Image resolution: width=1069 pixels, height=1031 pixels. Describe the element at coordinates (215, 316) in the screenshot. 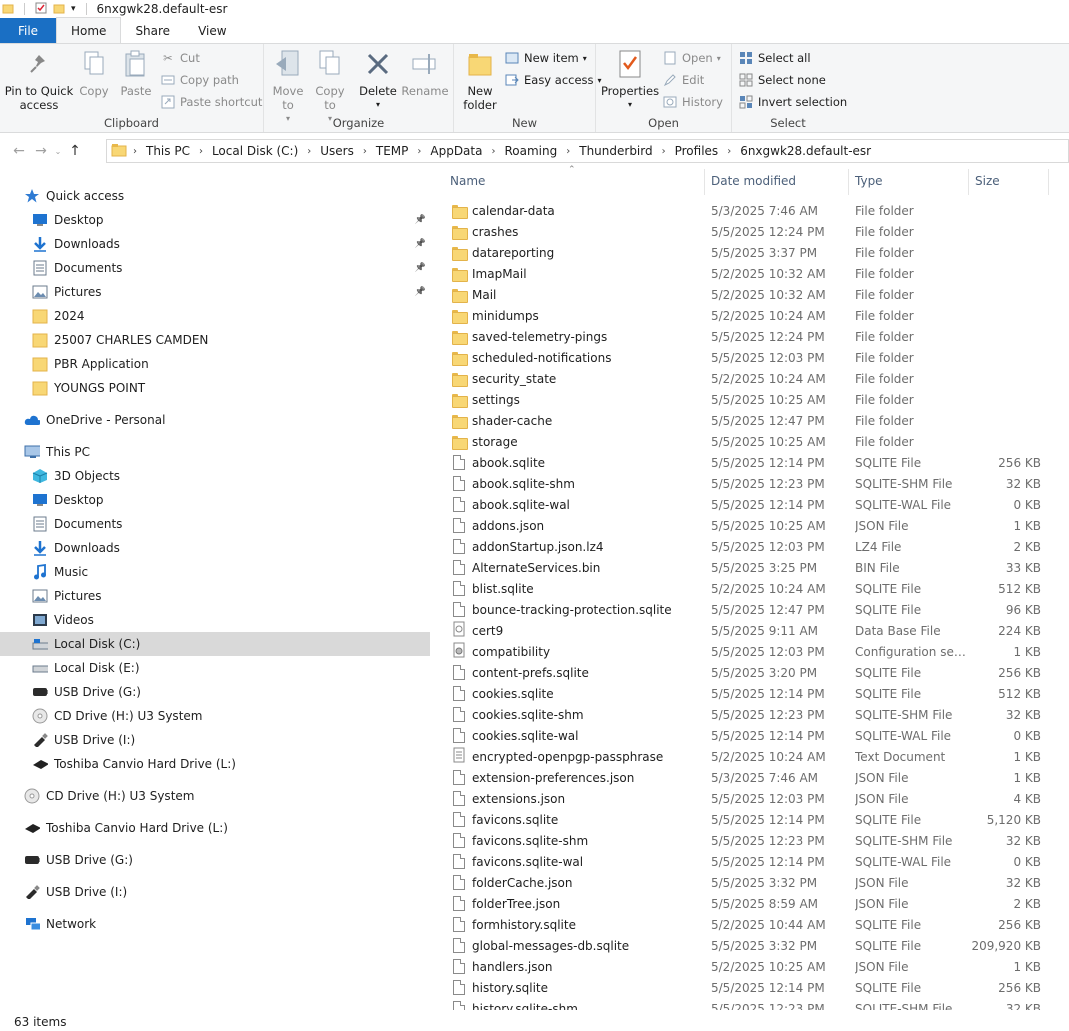

I see `sidebar-item: 2024` at that location.